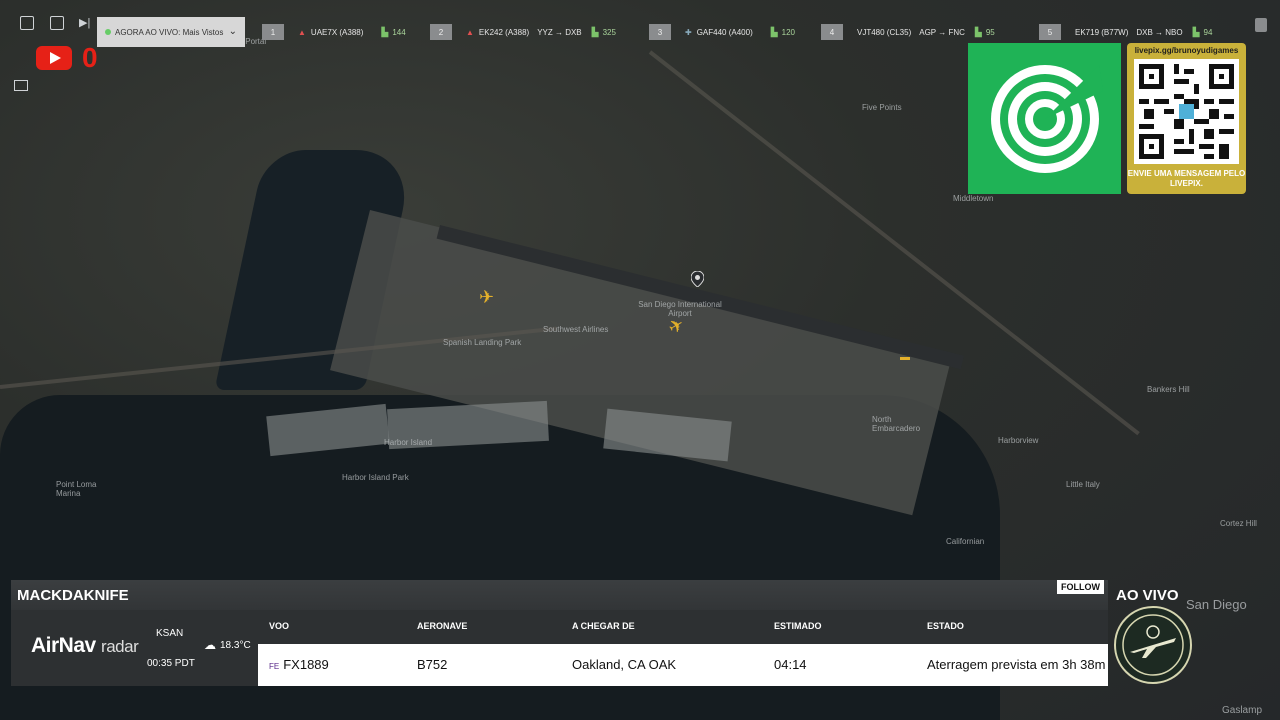 The height and width of the screenshot is (720, 1280). Describe the element at coordinates (1168, 389) in the screenshot. I see `map-label: Bankers Hill` at that location.